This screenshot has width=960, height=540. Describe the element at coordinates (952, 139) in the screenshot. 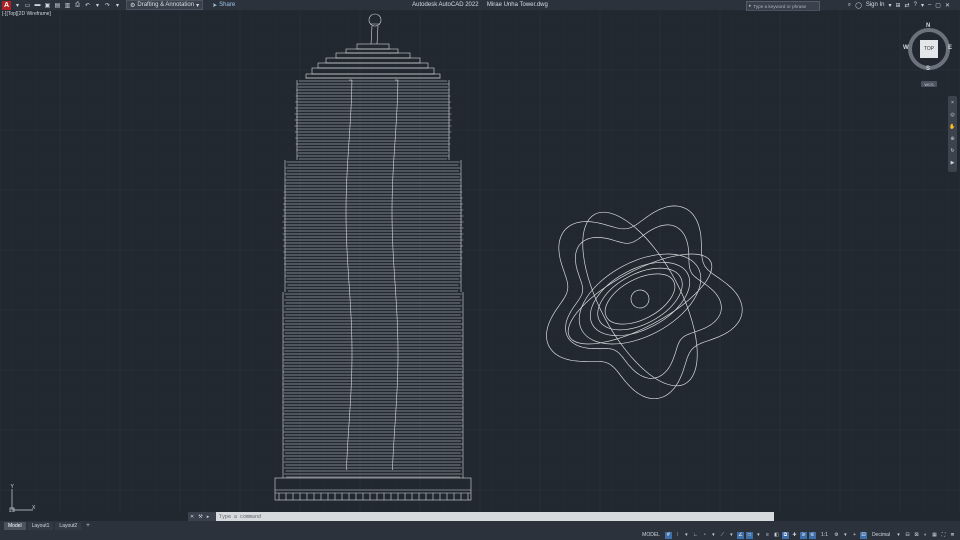

I see `zoom-extents-icon: ⊕` at that location.